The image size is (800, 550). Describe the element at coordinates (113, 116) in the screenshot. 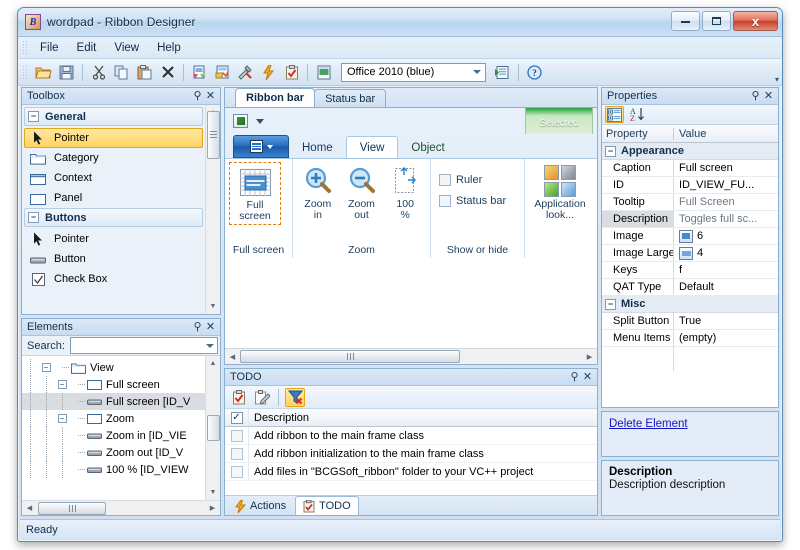

I see `toolbox-group-general: − General` at that location.